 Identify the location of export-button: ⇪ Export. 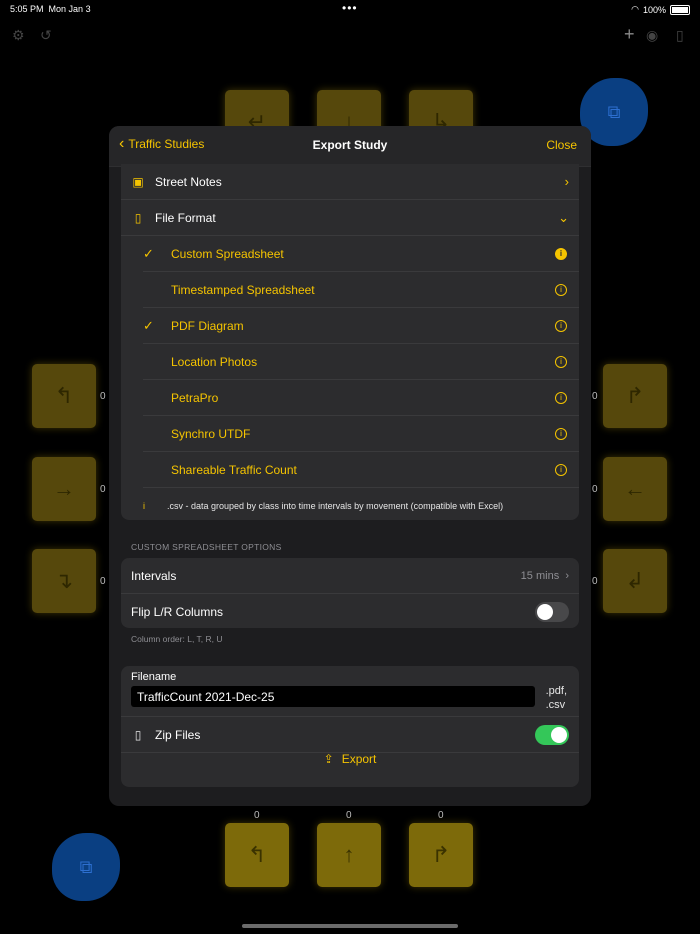
(350, 759).